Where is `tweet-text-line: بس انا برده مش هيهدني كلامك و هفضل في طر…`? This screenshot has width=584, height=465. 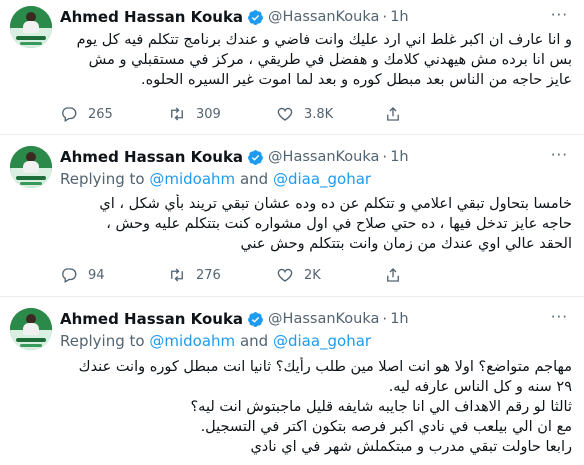
tweet-text-line: بس انا برده مش هيهدني كلامك و هفضل في طر… is located at coordinates (330, 60).